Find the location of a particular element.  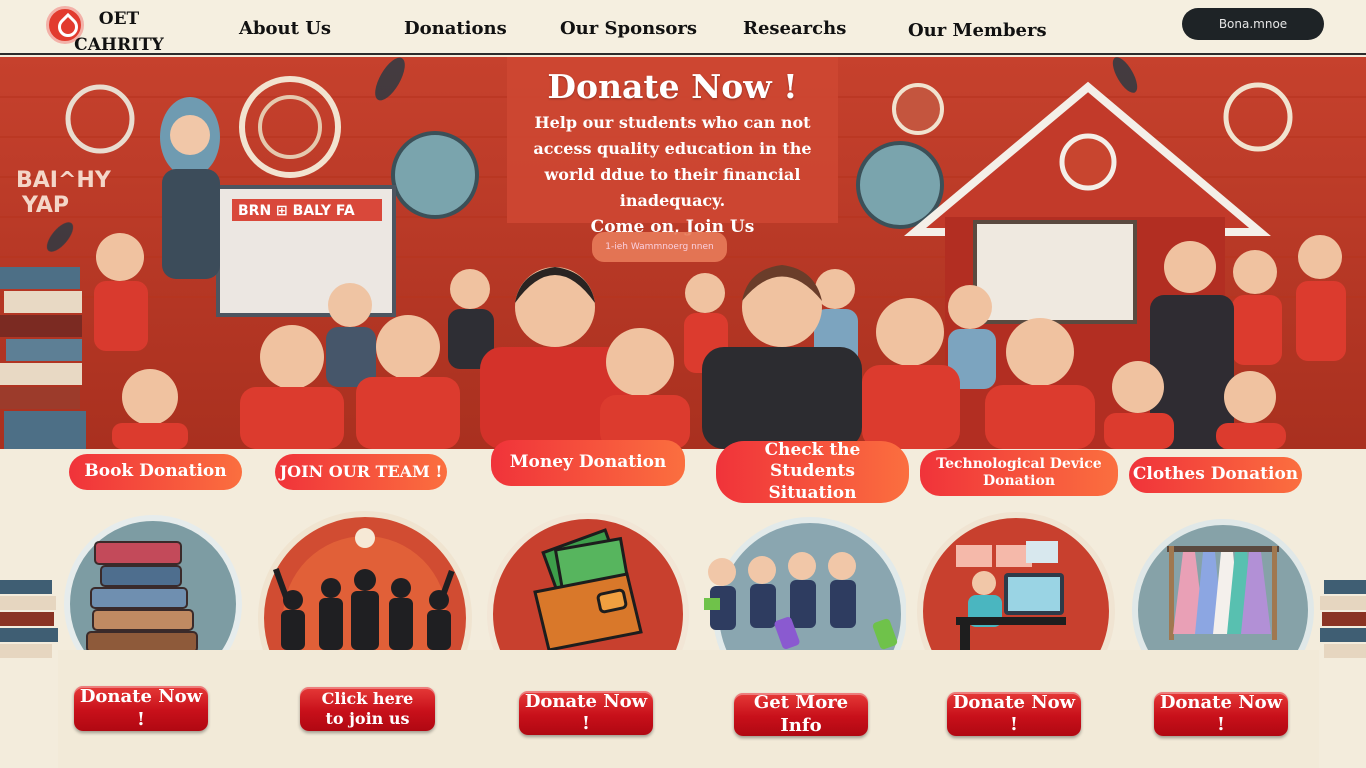

svg-text: BAI^HY is located at coordinates (64, 180).